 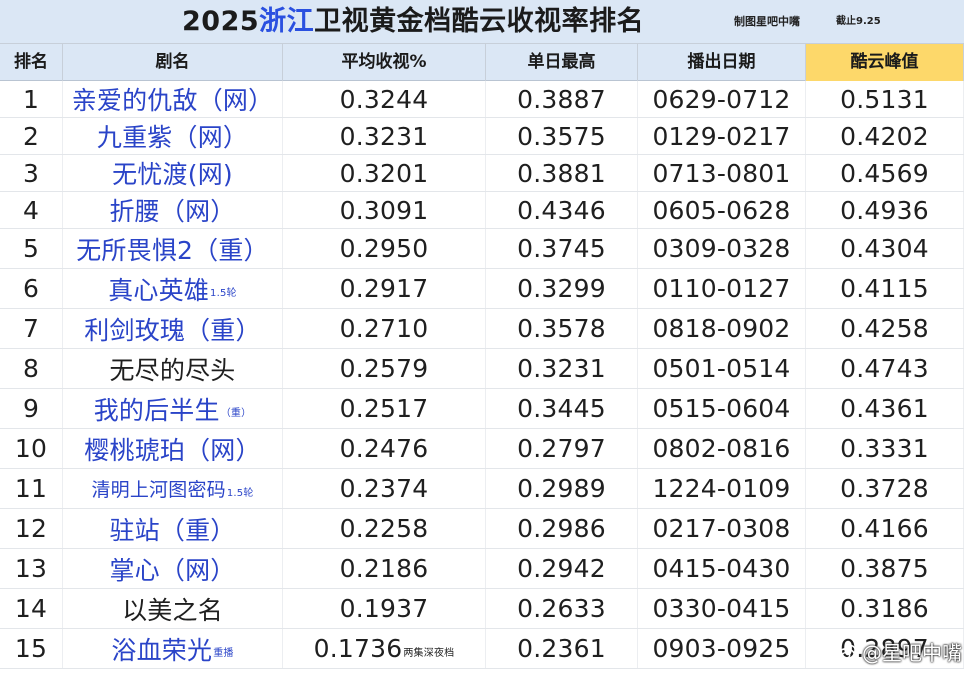 I want to click on avg-value: 0.3231, so click(x=384, y=136).